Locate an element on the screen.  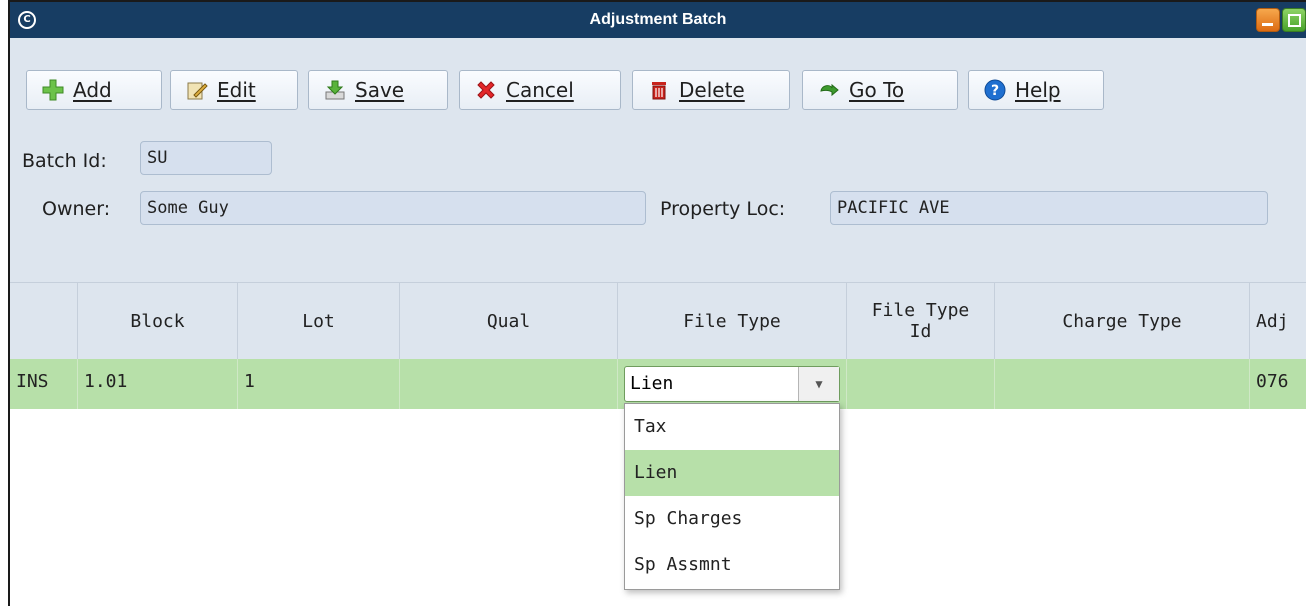
goto-label: Go To is located at coordinates (877, 90).